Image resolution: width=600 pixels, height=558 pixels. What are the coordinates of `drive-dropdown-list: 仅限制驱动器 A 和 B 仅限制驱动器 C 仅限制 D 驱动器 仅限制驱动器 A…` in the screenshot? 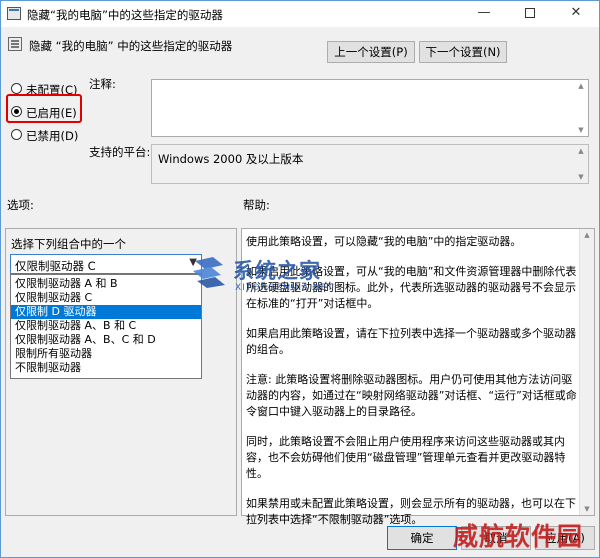 It's located at (106, 326).